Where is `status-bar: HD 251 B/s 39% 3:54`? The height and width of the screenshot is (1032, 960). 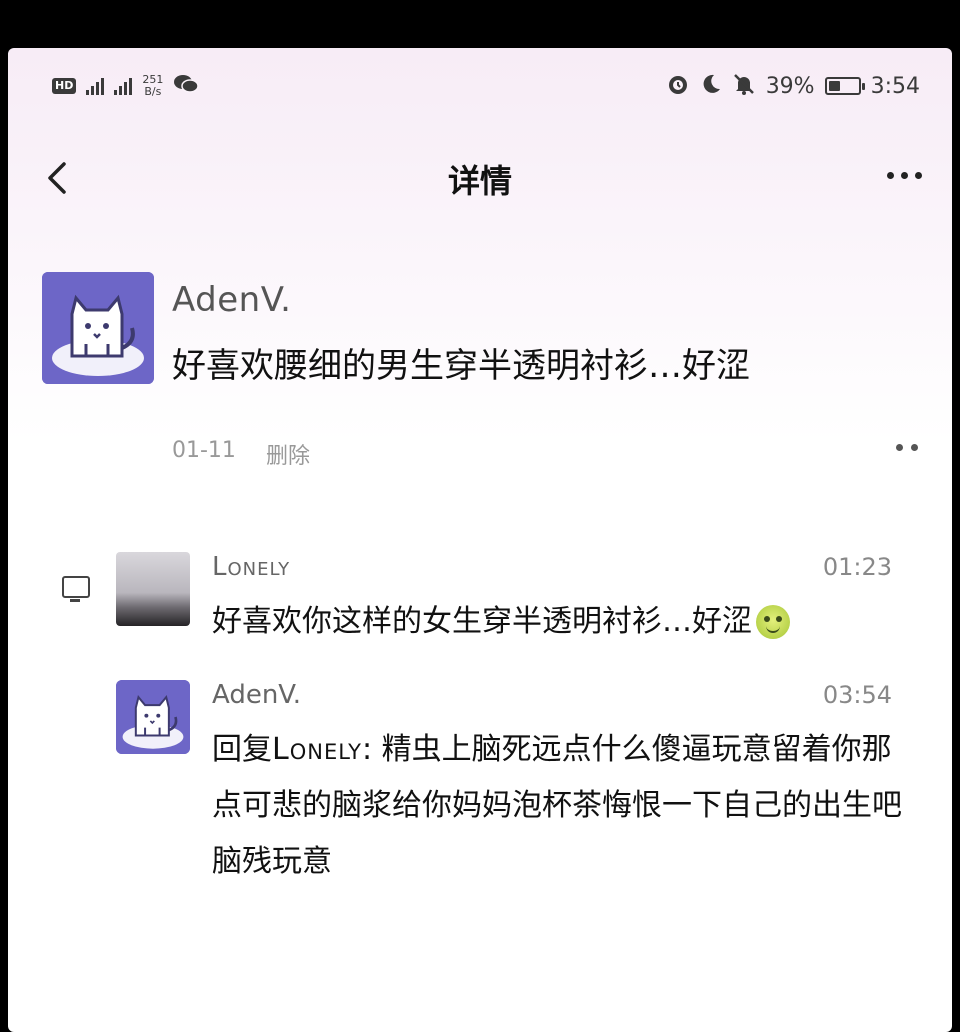 status-bar: HD 251 B/s 39% 3:54 is located at coordinates (480, 86).